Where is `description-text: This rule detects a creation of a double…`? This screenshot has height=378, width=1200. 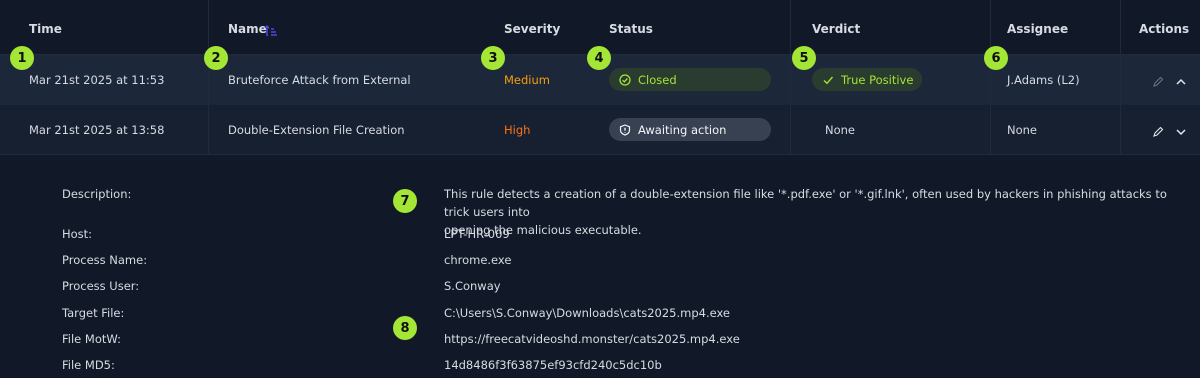 description-text: This rule detects a creation of a double… is located at coordinates (814, 212).